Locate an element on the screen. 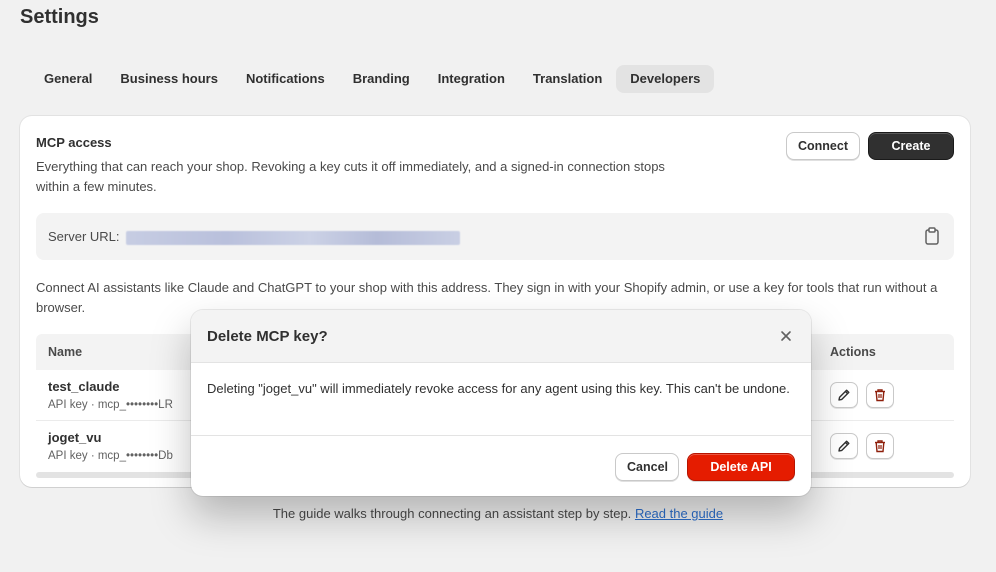  delete-api-key-button: Delete API key is located at coordinates (741, 474).